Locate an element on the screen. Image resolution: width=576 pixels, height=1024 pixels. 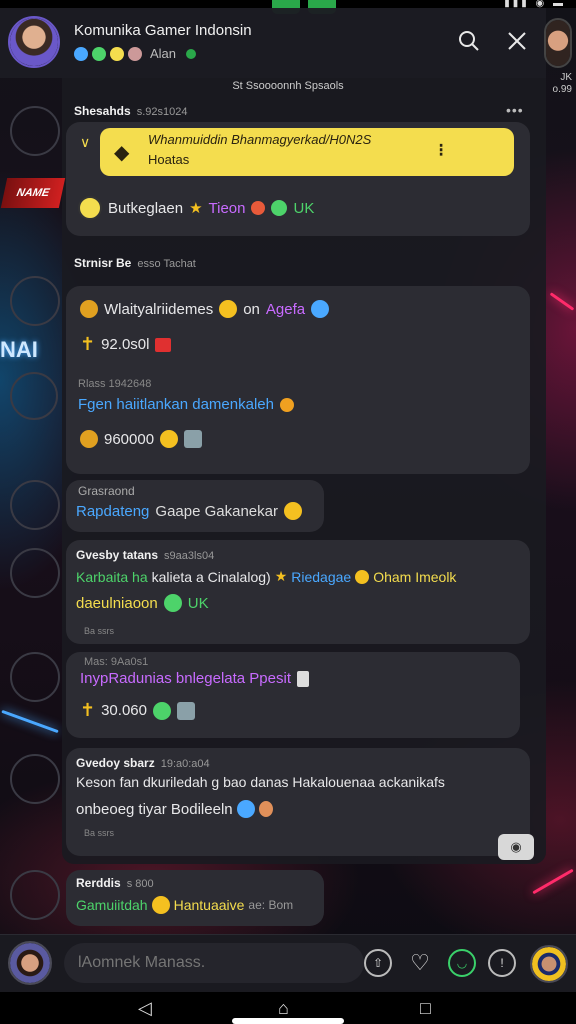
sender-name: Gvedoy sbarz 19:a0:a04 is located at coordinates (143, 763).